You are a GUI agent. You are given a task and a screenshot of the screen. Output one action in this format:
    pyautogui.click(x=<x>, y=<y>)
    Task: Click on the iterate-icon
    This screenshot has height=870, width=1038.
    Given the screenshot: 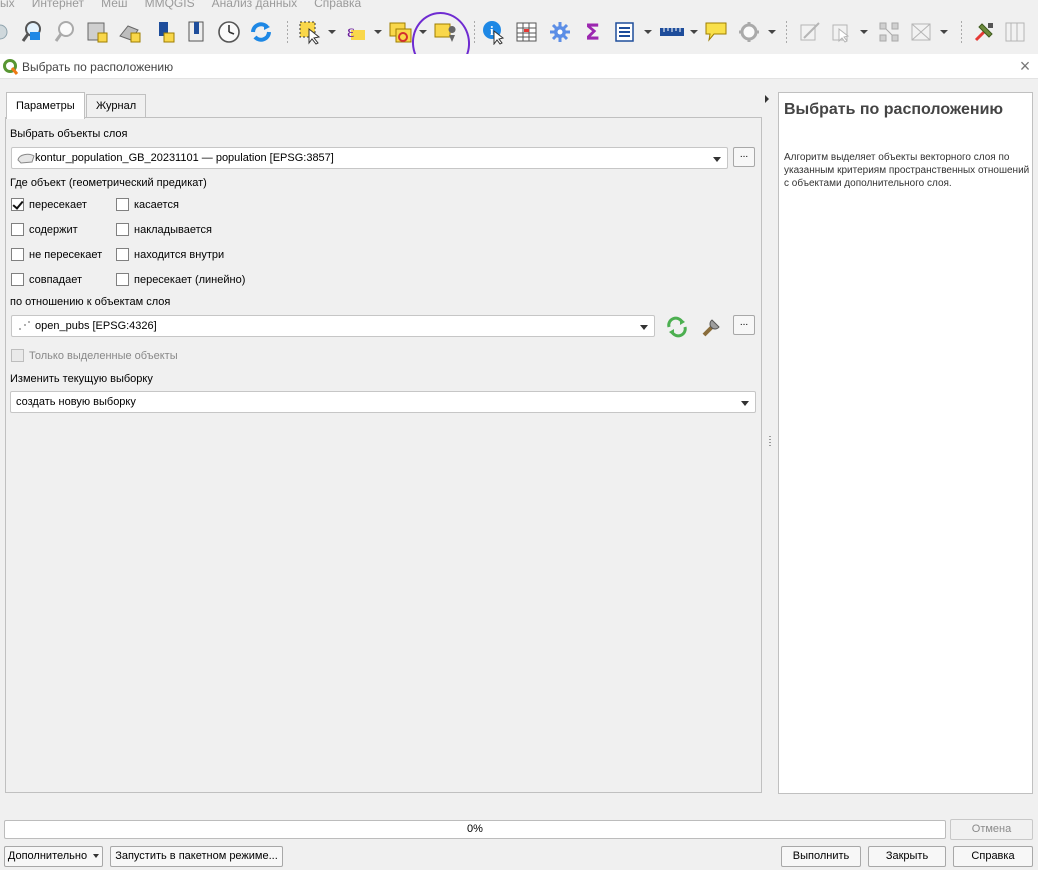 What is the action you would take?
    pyautogui.click(x=677, y=328)
    